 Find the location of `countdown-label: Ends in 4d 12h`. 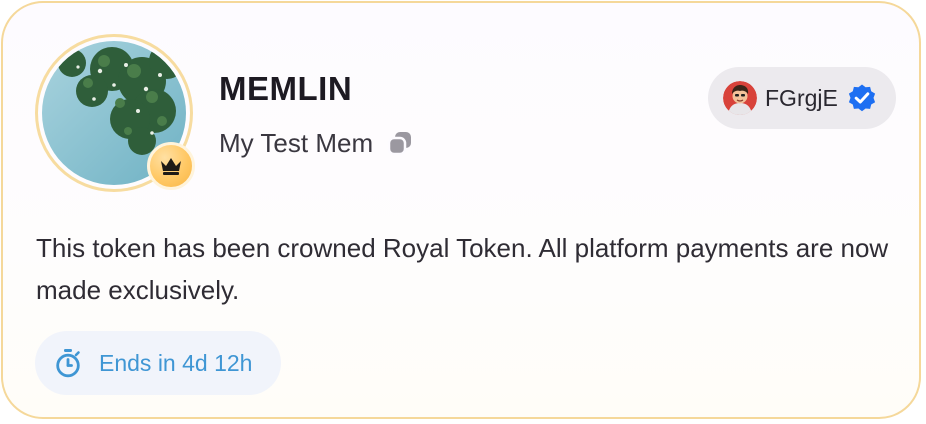

countdown-label: Ends in 4d 12h is located at coordinates (176, 363).